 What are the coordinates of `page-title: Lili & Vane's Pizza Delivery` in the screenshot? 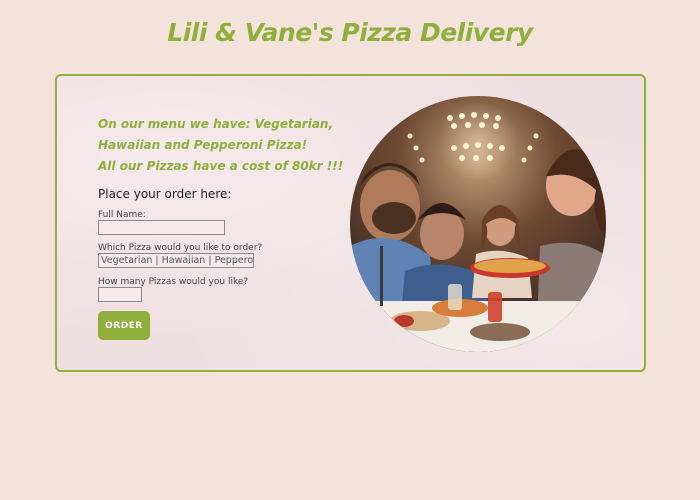 It's located at (350, 32).